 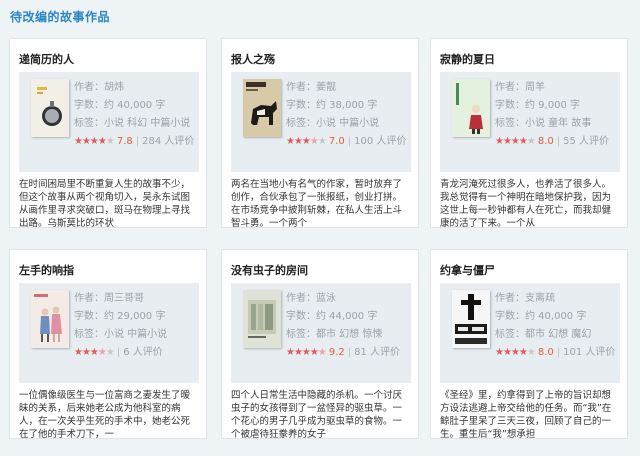 What do you see at coordinates (262, 319) in the screenshot?
I see `room-cover-icon` at bounding box center [262, 319].